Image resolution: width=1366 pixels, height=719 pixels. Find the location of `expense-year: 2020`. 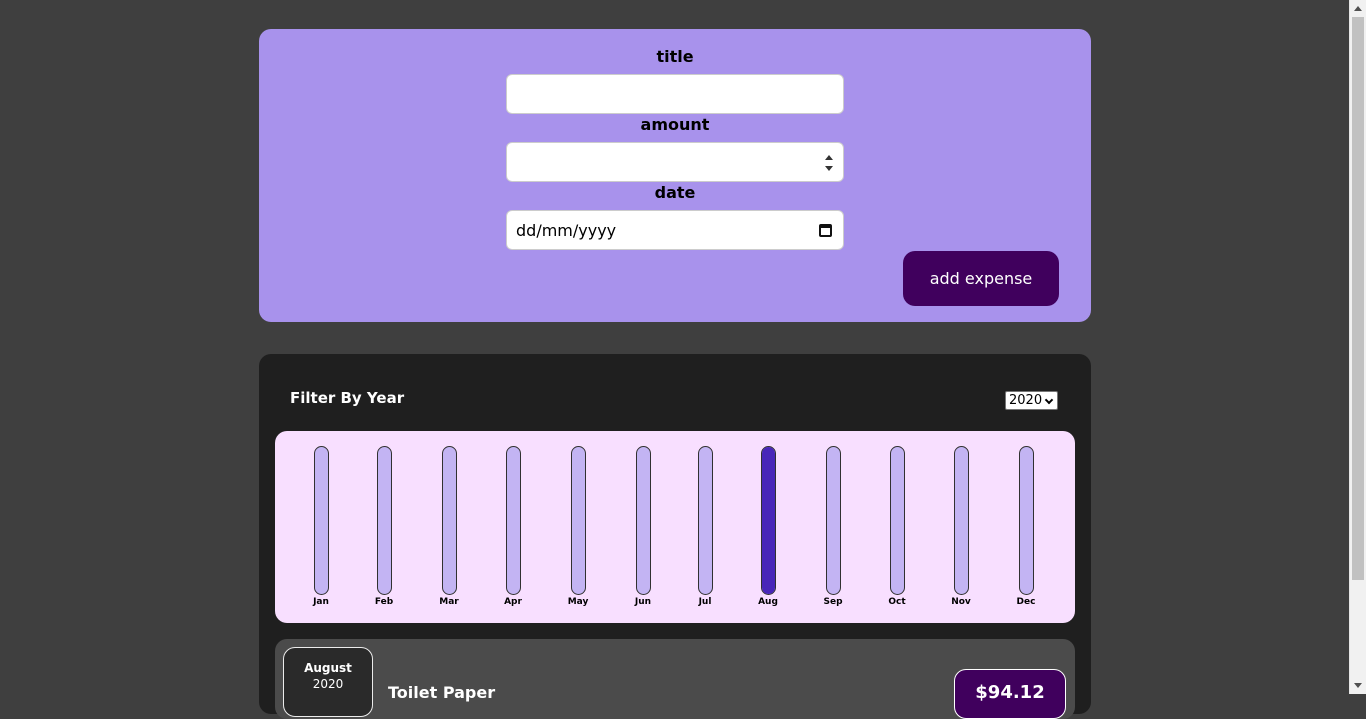

expense-year: 2020 is located at coordinates (328, 684).